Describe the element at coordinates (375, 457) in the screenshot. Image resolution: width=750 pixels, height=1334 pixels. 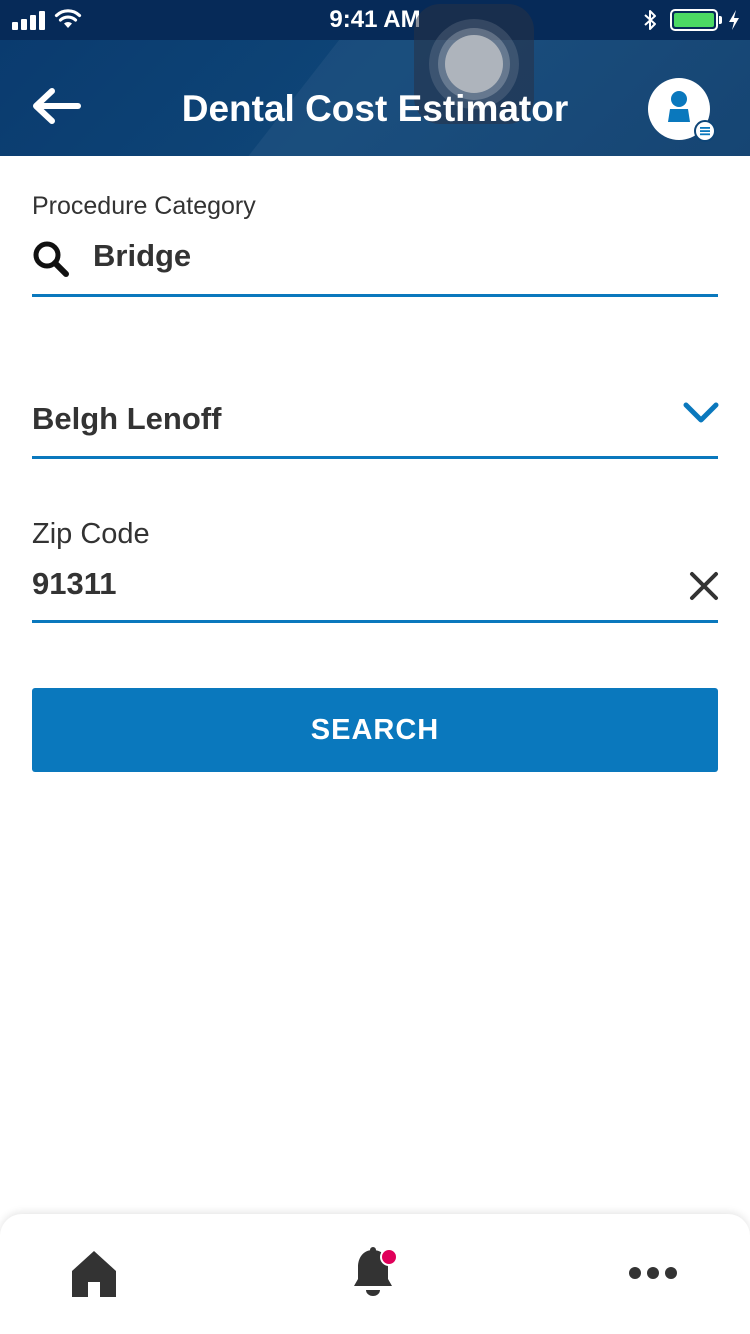
I see `provider-underline` at that location.